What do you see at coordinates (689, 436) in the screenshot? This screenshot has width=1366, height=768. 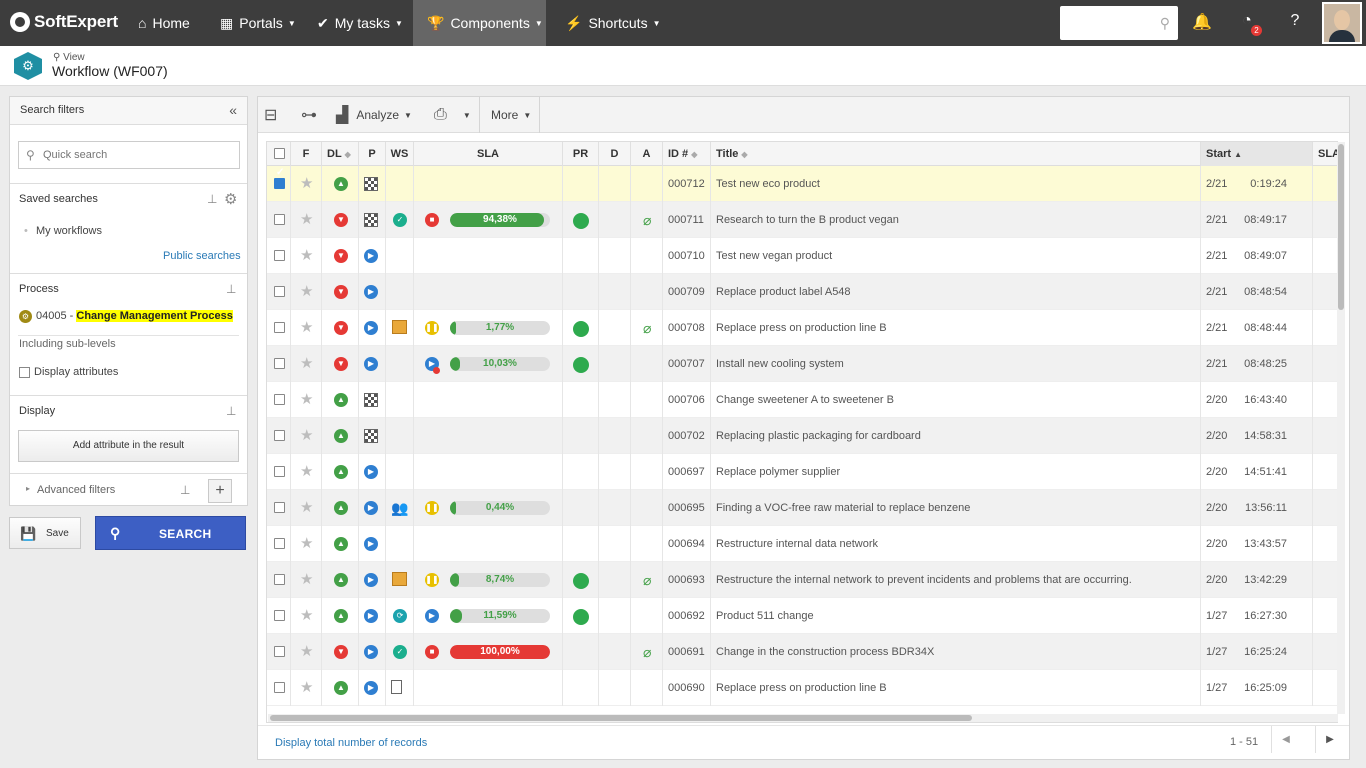 I see `record-id: 000702` at bounding box center [689, 436].